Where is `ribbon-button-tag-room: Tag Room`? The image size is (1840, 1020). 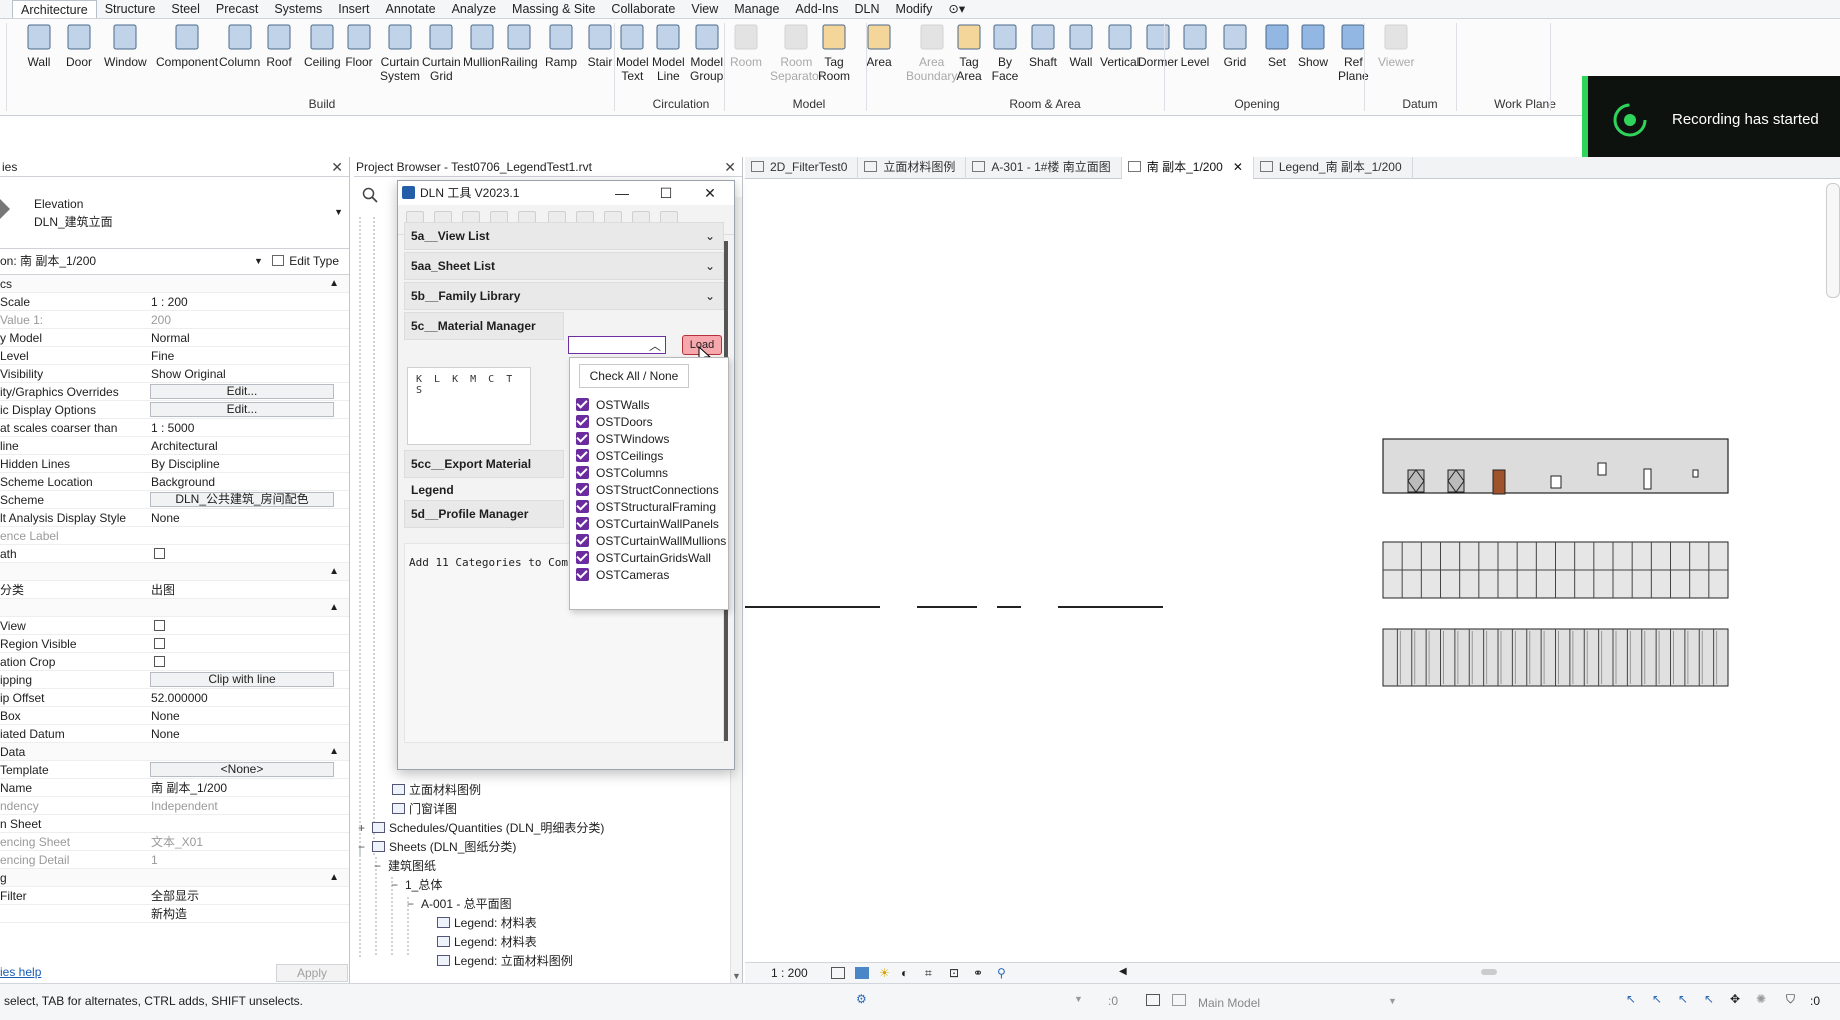 ribbon-button-tag-room: Tag Room is located at coordinates (834, 62).